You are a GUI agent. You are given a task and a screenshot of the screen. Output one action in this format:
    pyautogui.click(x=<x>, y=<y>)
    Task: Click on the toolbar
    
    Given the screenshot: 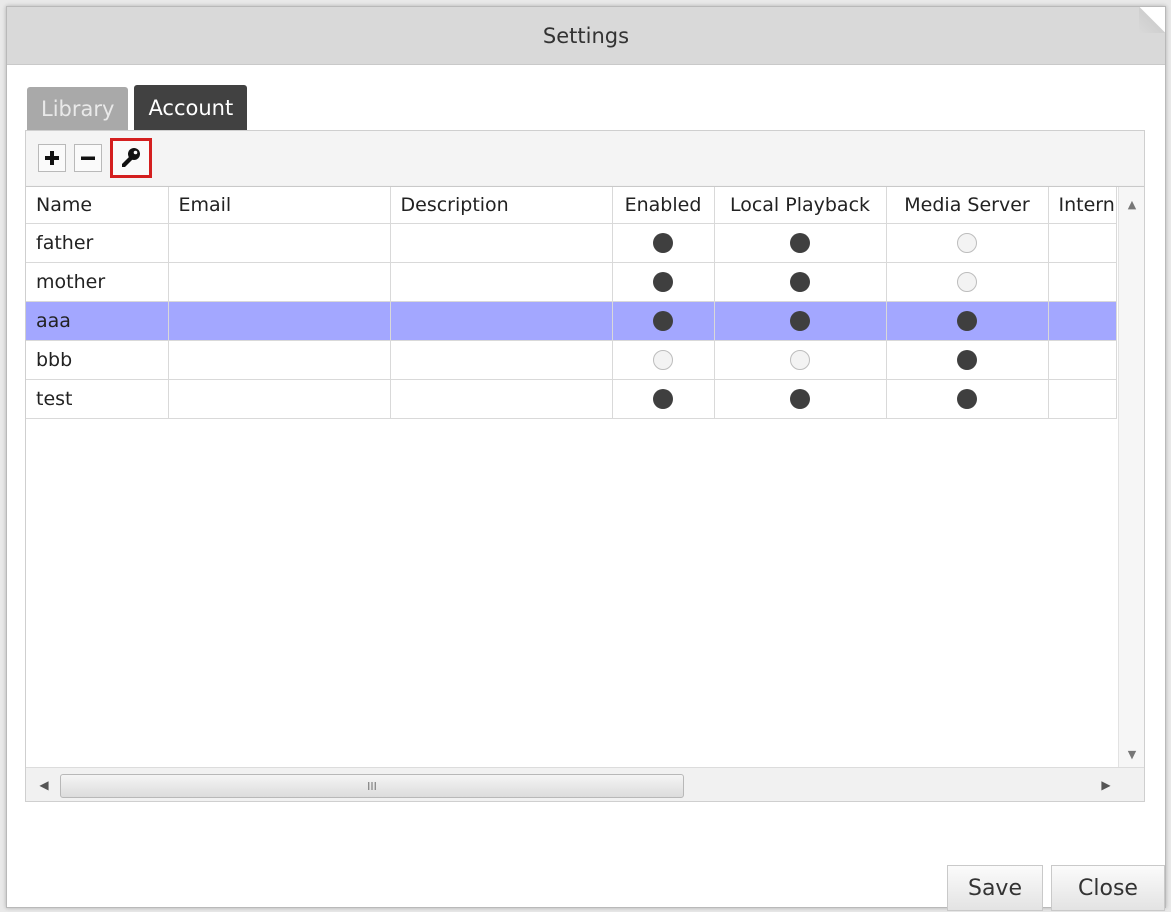 What is the action you would take?
    pyautogui.click(x=585, y=158)
    